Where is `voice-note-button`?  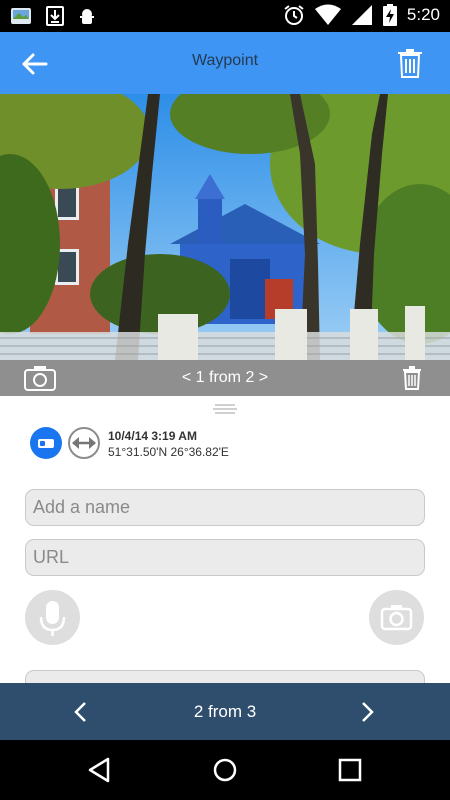
voice-note-button is located at coordinates (52, 617).